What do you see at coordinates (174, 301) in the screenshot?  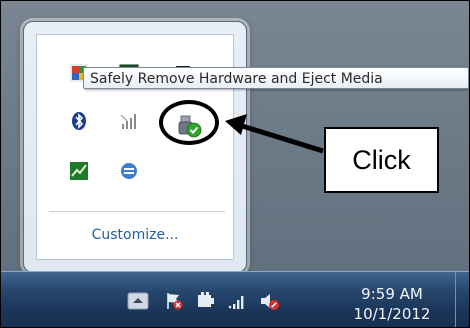 I see `action-center-flag-icon` at bounding box center [174, 301].